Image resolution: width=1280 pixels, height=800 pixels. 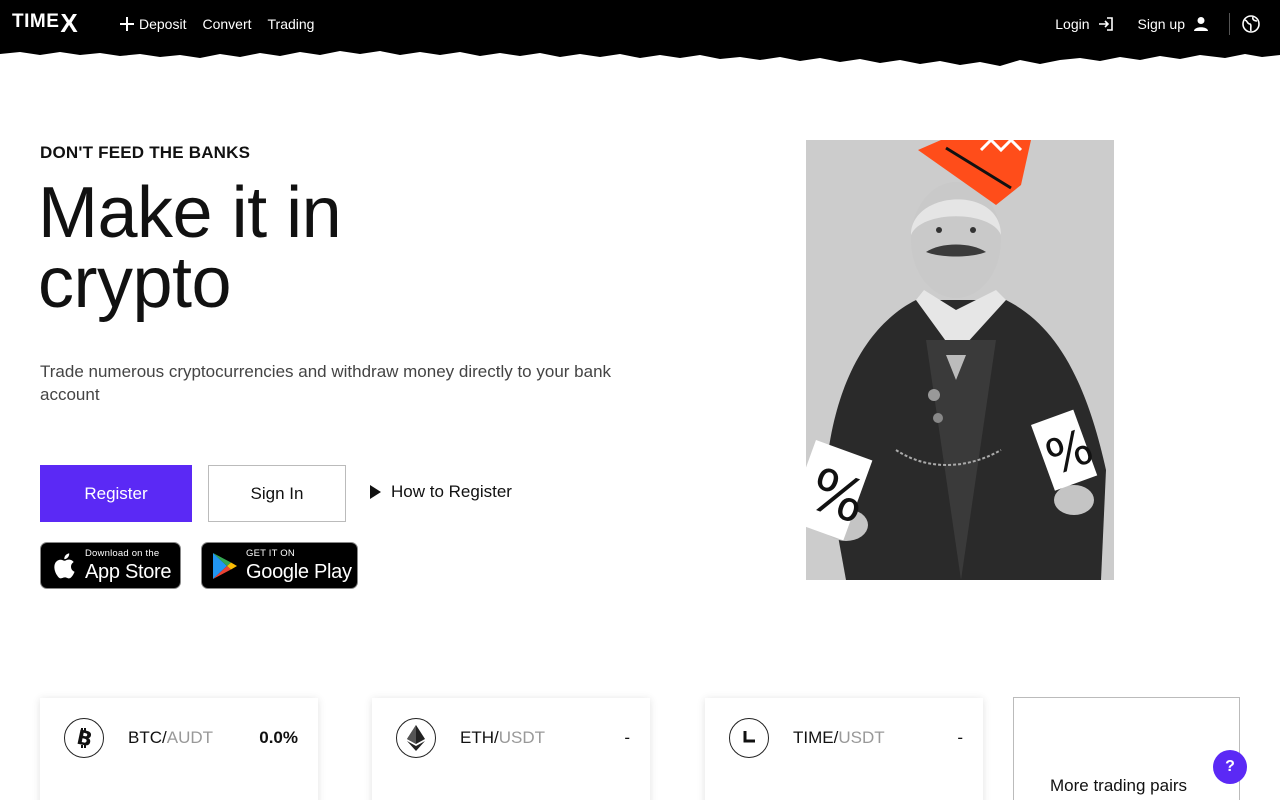 I want to click on ticker-card-eth: ETH/USDT -, so click(x=511, y=749).